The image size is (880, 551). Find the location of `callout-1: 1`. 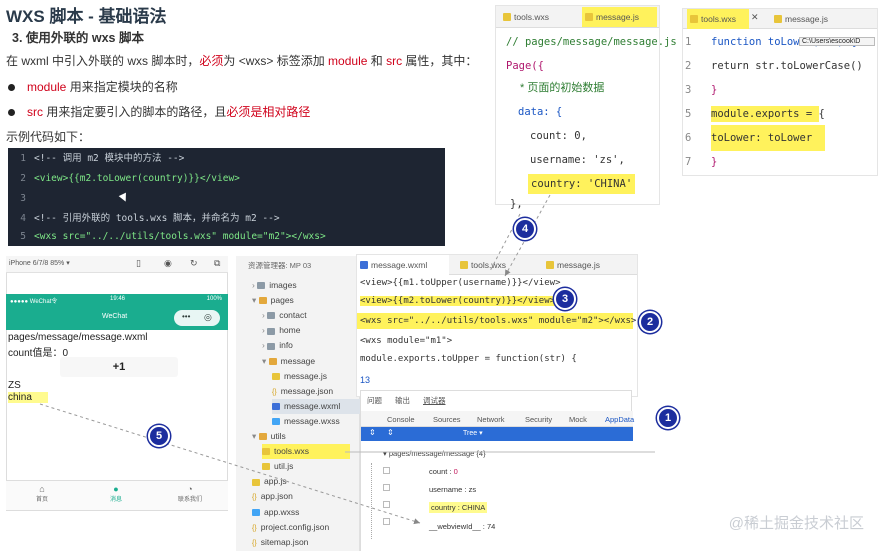

callout-1: 1 is located at coordinates (668, 418).